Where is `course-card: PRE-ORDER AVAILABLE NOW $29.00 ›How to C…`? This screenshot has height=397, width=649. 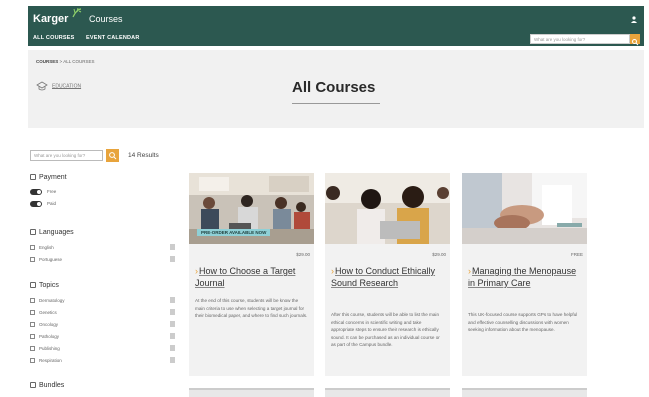
course-card: PRE-ORDER AVAILABLE NOW $29.00 ›How to C… is located at coordinates (251, 274).